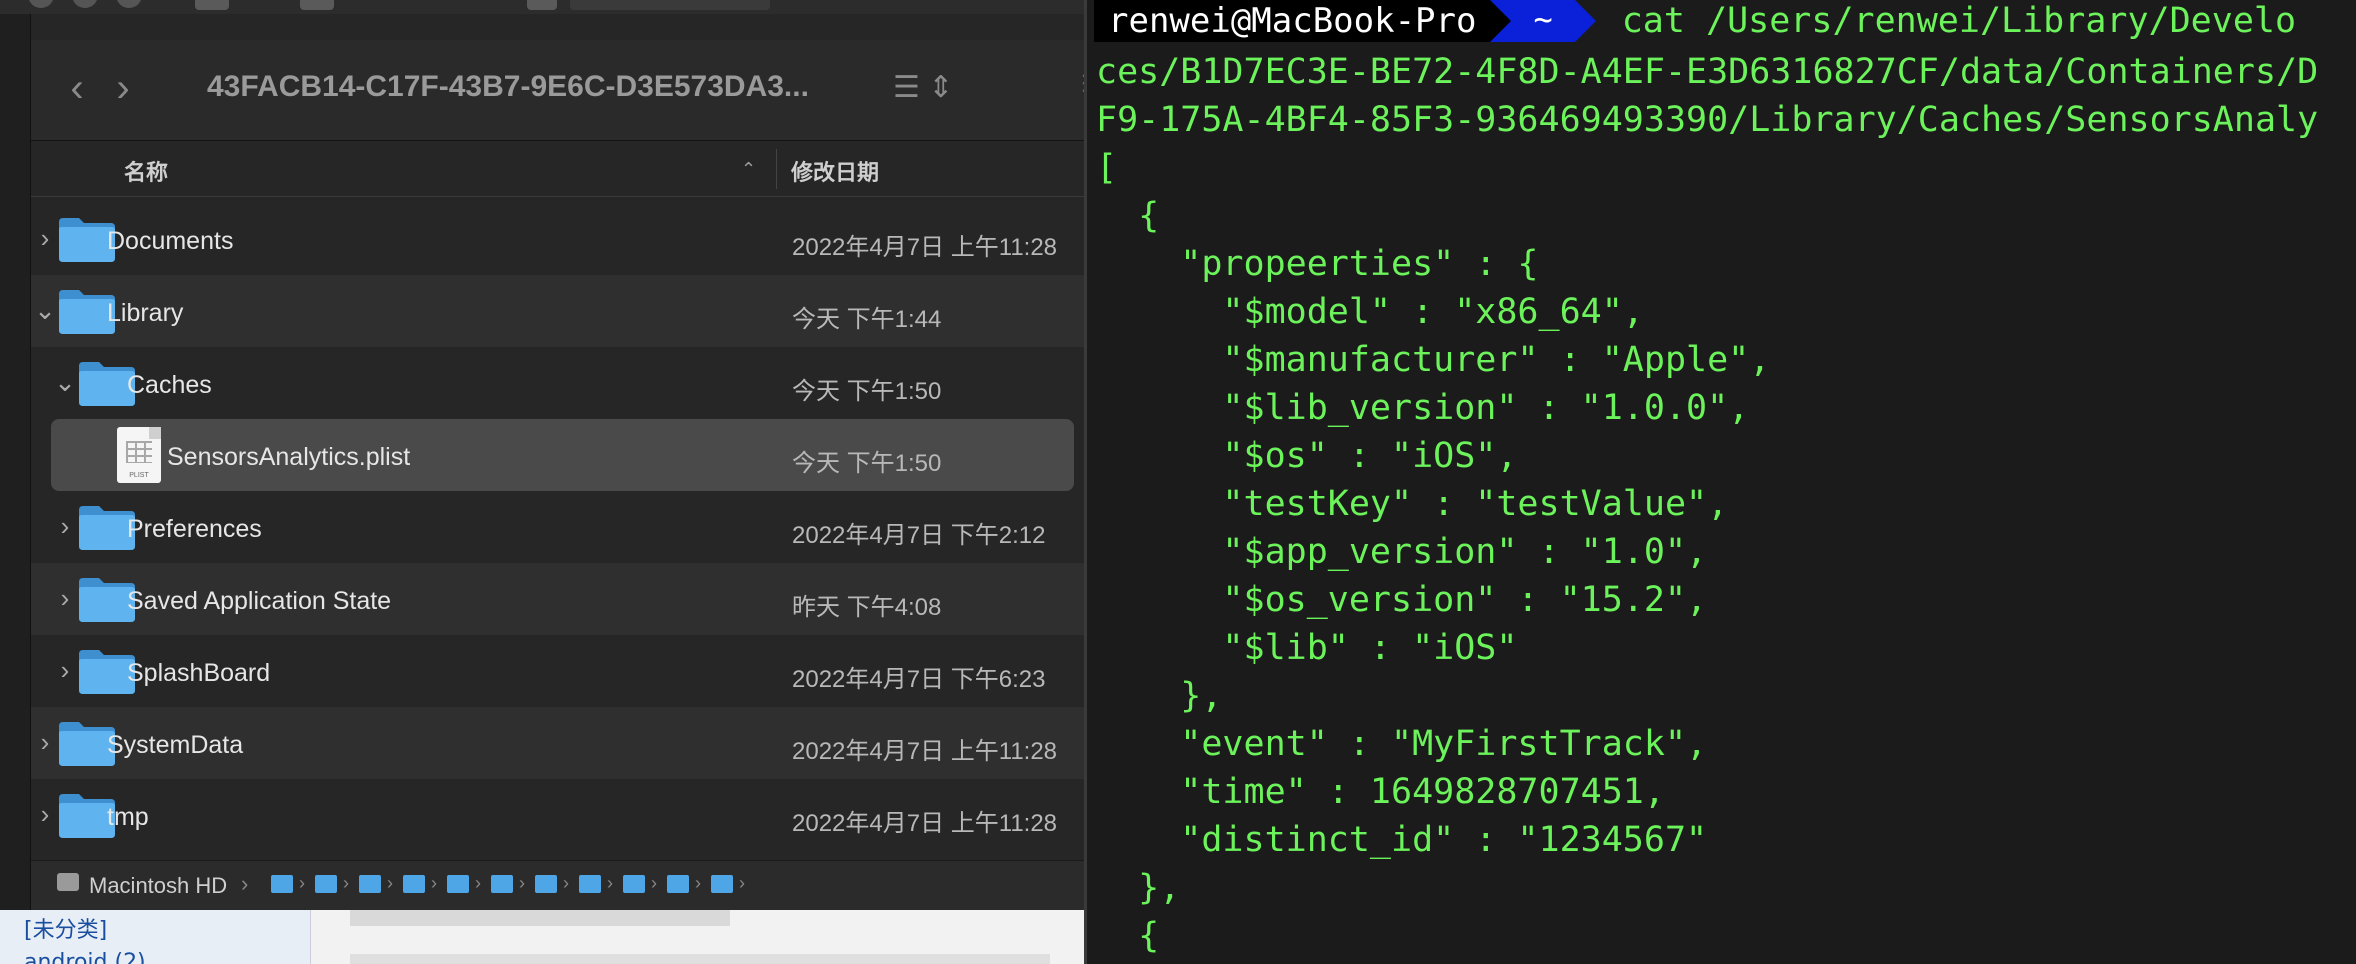  What do you see at coordinates (212, 5) in the screenshot?
I see `sidebar-toggle-icon` at bounding box center [212, 5].